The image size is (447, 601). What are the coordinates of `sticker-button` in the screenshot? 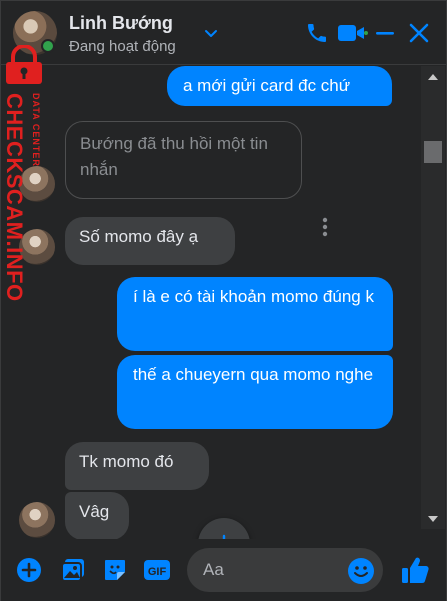 It's located at (115, 570).